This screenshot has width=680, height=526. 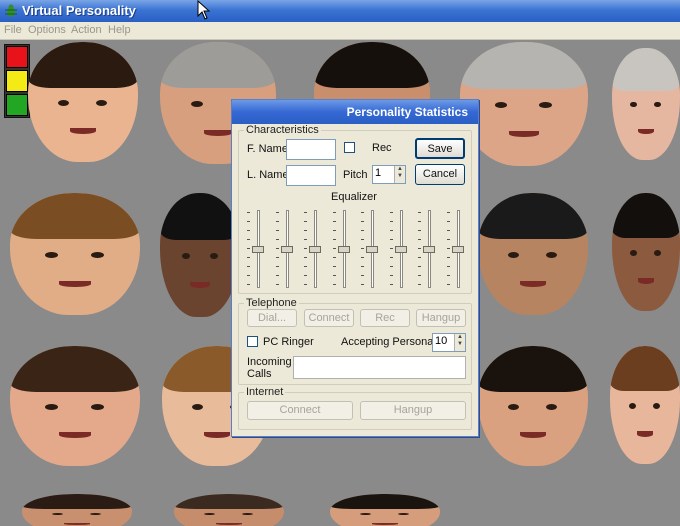 I want to click on menu-options: Options, so click(x=47, y=30).